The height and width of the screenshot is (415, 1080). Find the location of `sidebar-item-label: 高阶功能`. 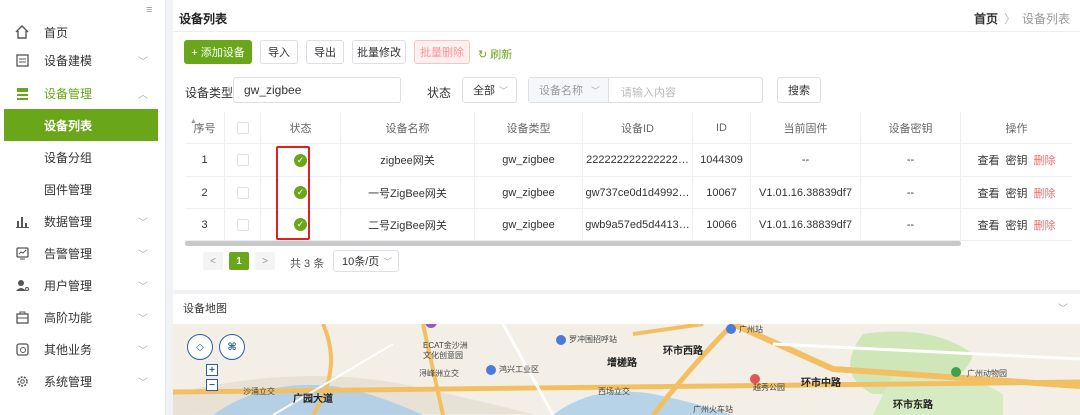

sidebar-item-label: 高阶功能 is located at coordinates (68, 317).